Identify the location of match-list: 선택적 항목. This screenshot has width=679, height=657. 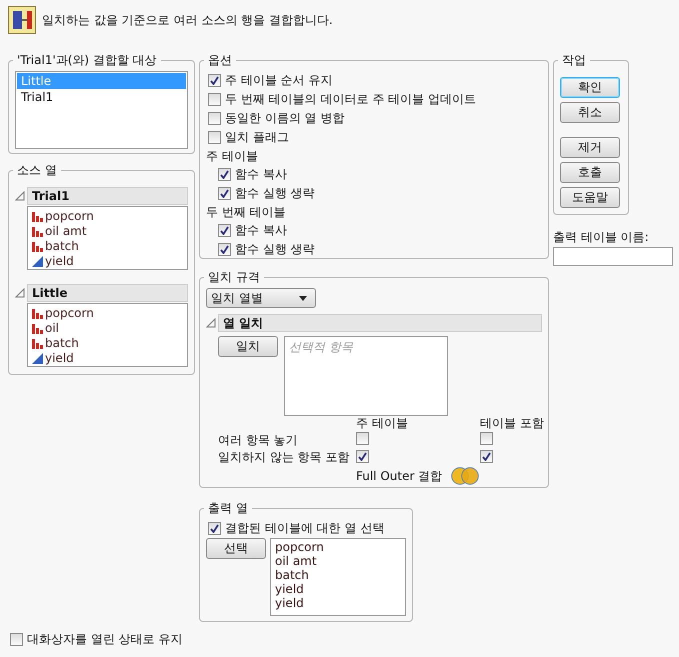
(366, 376).